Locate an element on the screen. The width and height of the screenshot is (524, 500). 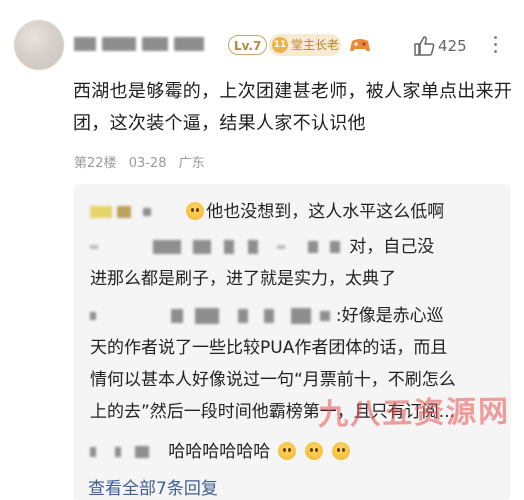
reply-3-text-a: :好像是赤心巡 is located at coordinates (389, 316).